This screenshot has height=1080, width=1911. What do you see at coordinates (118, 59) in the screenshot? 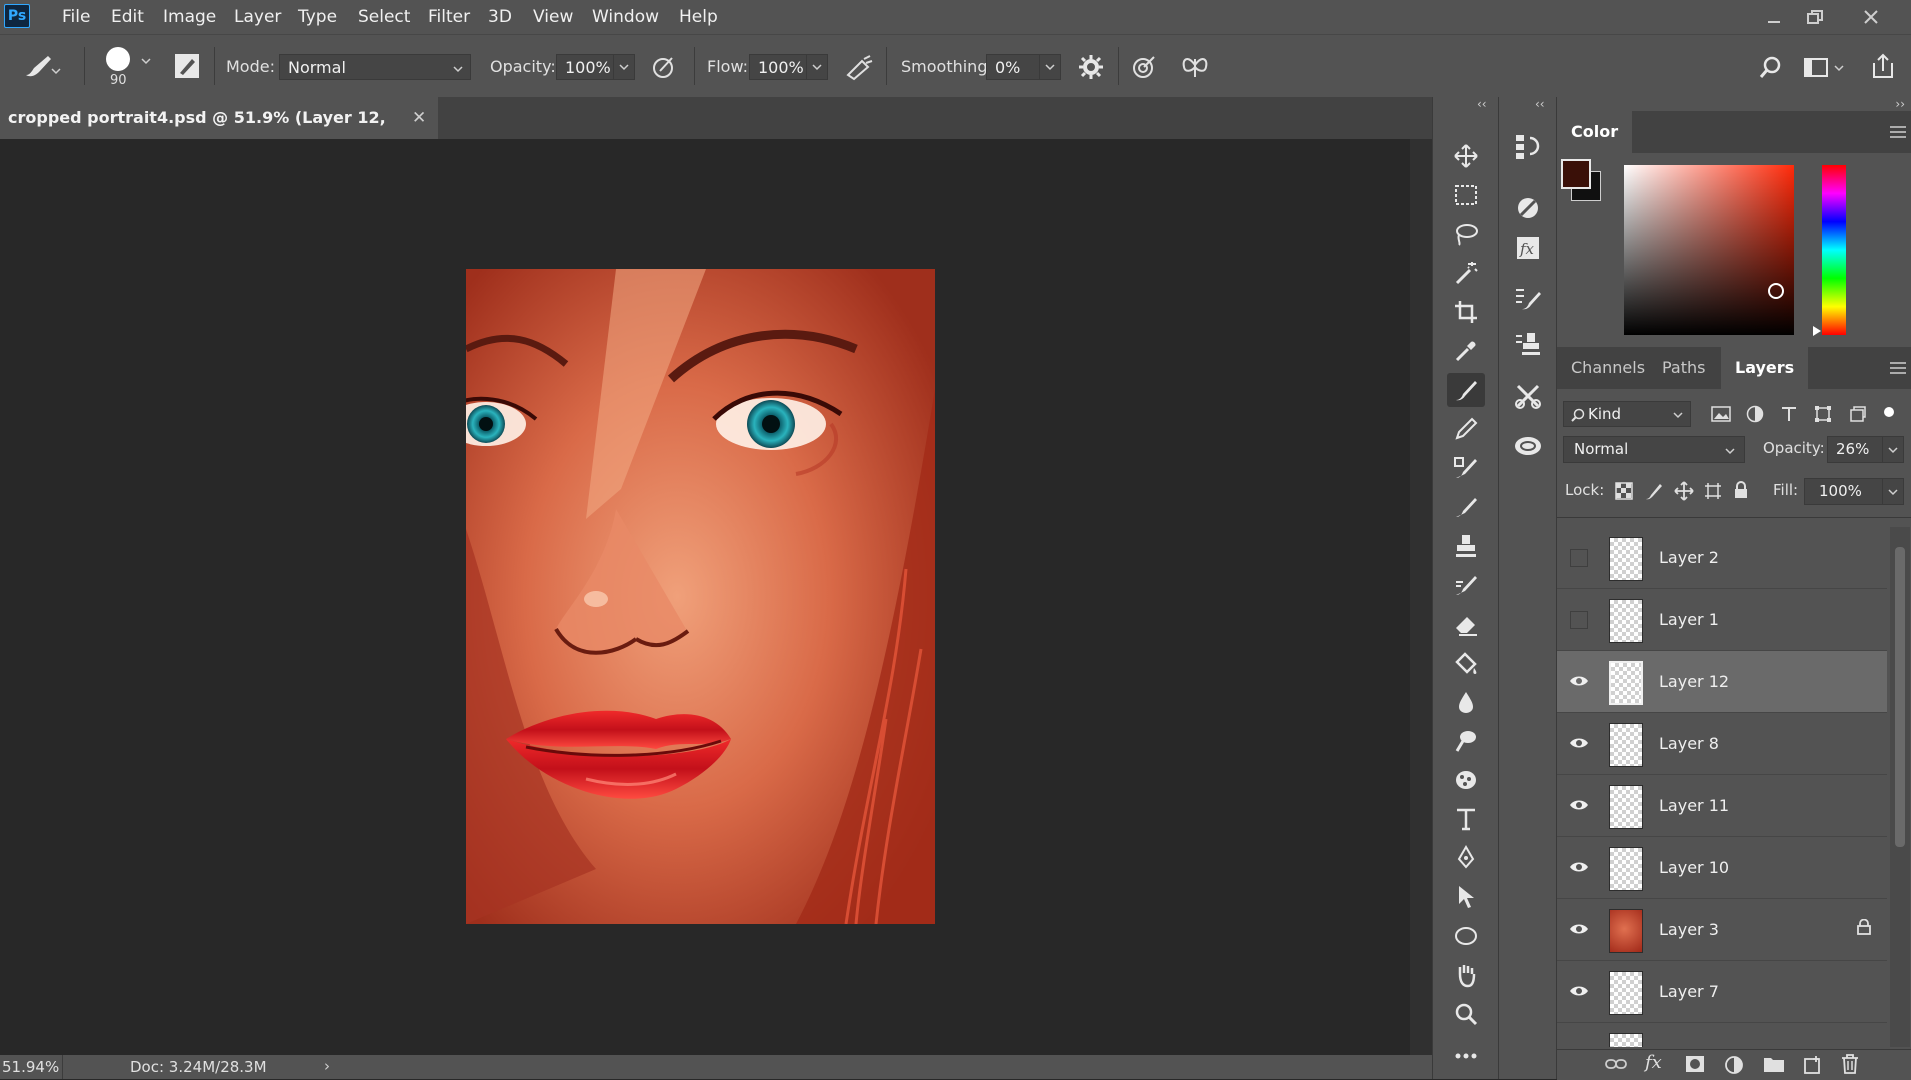
I see `brush-size-preview` at bounding box center [118, 59].